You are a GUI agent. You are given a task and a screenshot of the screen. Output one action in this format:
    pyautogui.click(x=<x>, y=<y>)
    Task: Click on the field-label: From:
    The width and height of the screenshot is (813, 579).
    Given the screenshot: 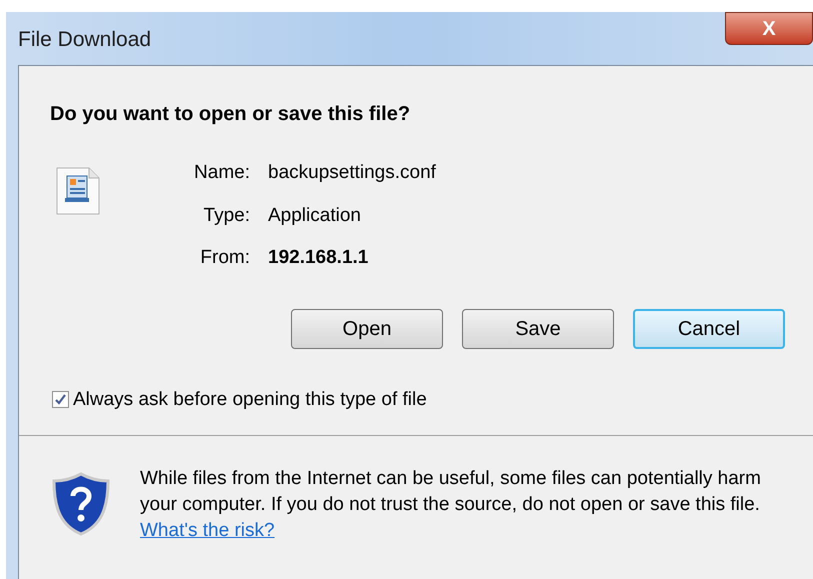 What is the action you would take?
    pyautogui.click(x=224, y=258)
    